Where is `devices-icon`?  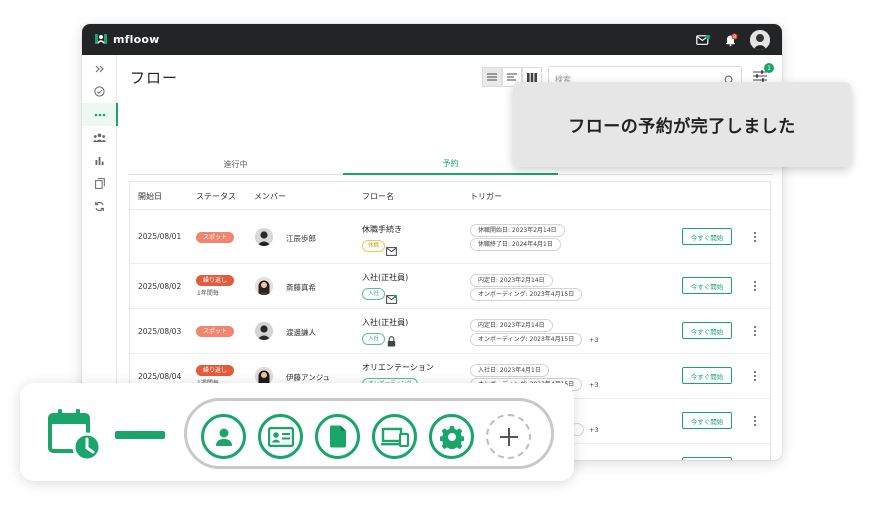 devices-icon is located at coordinates (394, 437).